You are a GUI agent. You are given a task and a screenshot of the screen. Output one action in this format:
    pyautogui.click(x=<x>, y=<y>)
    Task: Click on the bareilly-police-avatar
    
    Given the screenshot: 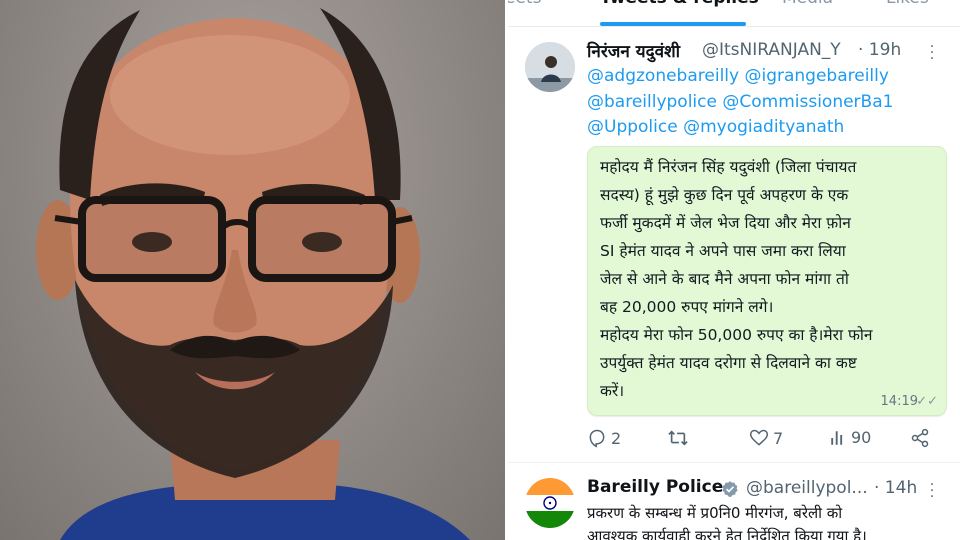 What is the action you would take?
    pyautogui.click(x=550, y=503)
    